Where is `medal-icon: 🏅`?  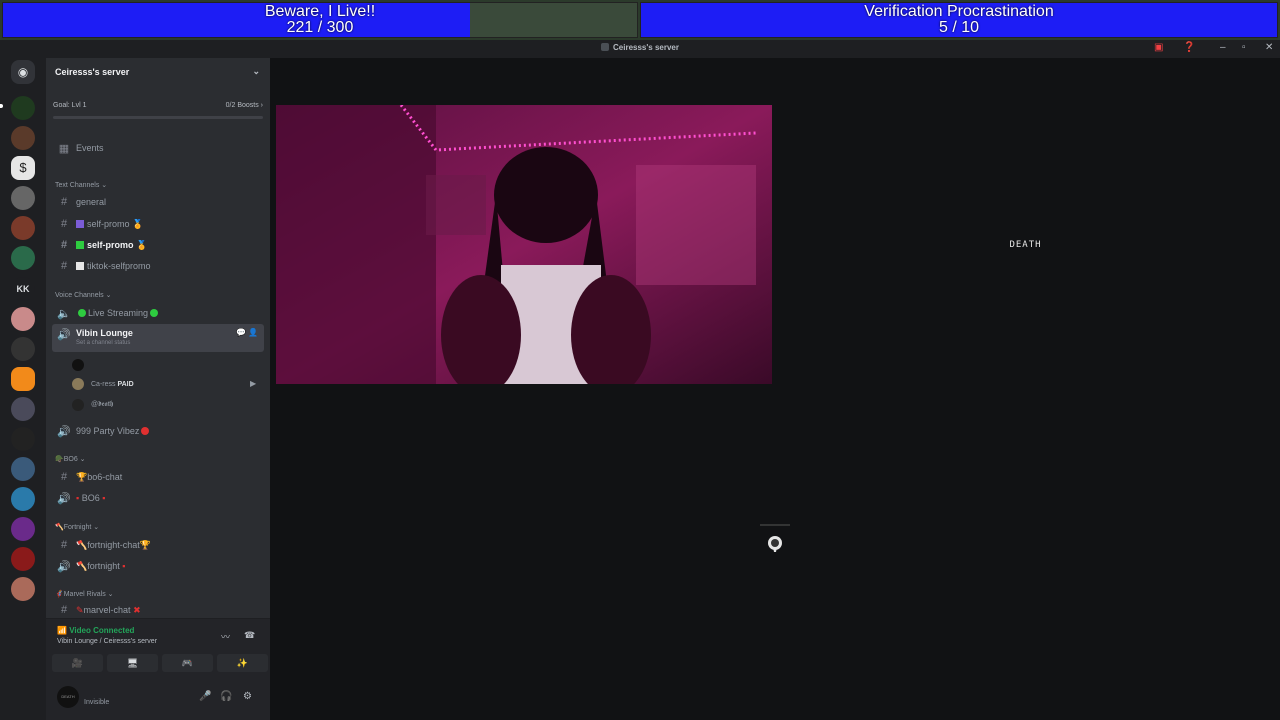 medal-icon: 🏅 is located at coordinates (142, 244).